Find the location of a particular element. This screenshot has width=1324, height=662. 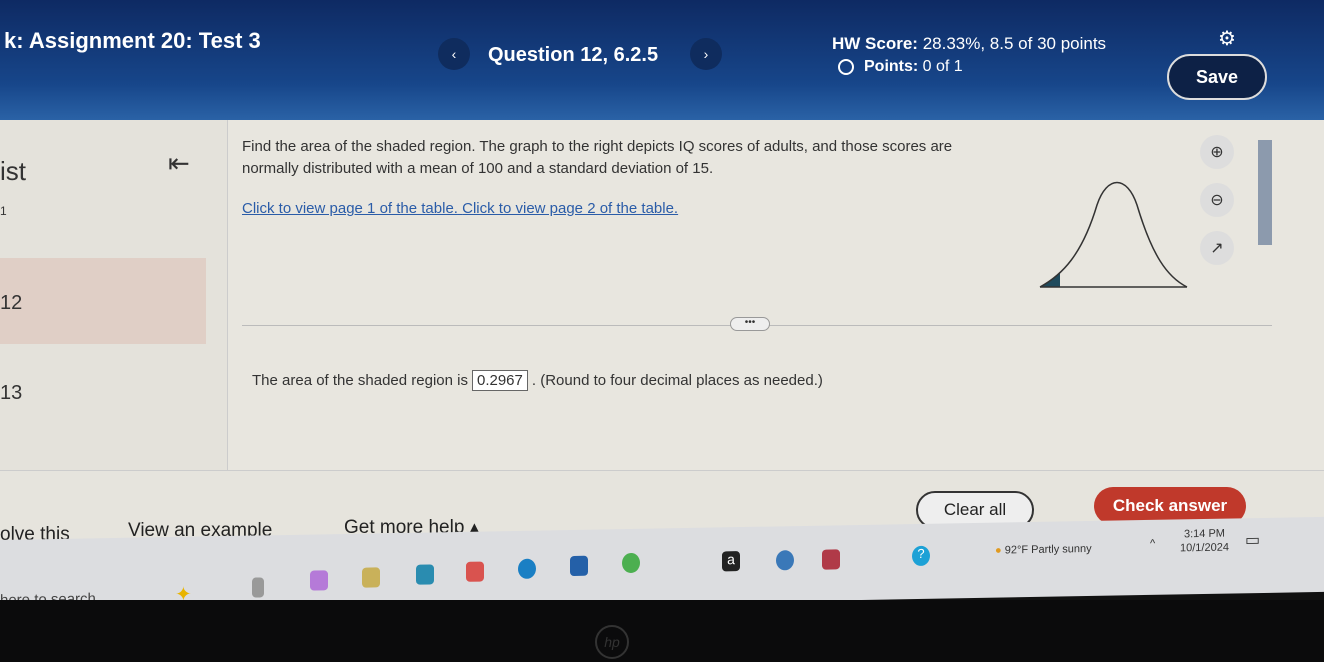

answer-prefix: The area of the shaded region is is located at coordinates (360, 380).